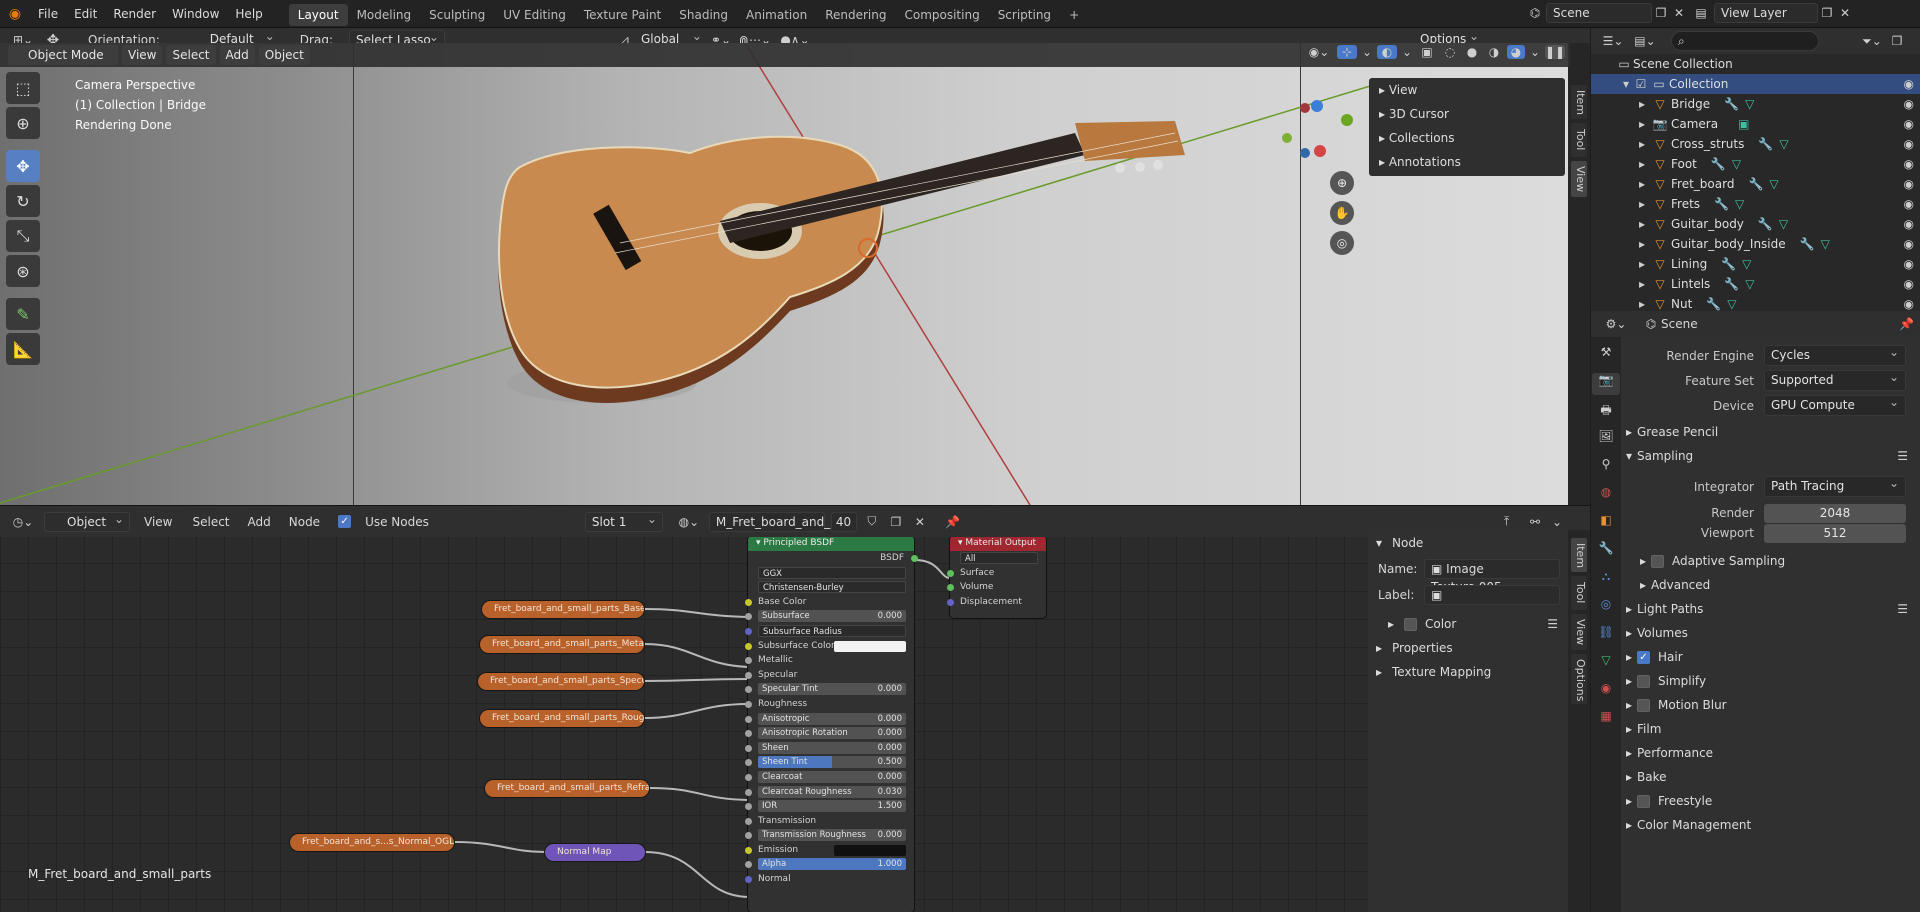 The image size is (1920, 912). I want to click on sss-method-dropdown: Christensen-Burley, so click(832, 587).